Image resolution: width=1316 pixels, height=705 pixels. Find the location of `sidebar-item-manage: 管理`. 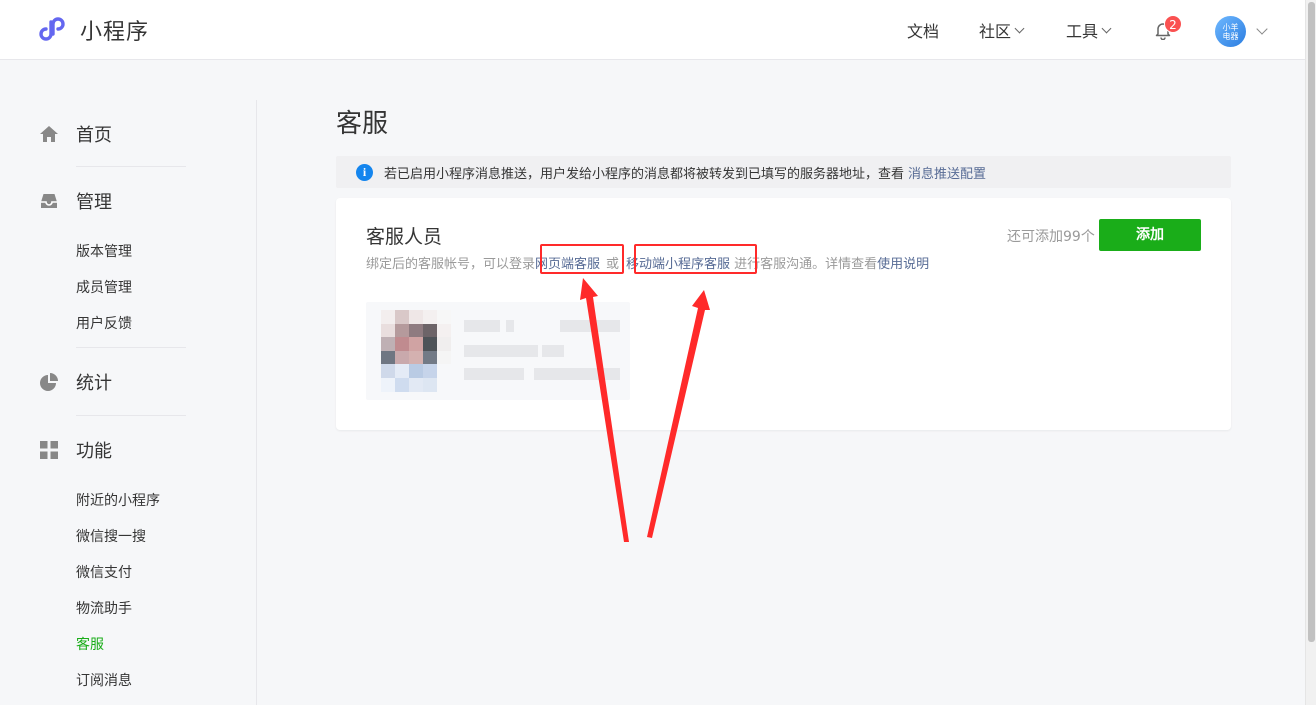

sidebar-item-manage: 管理 is located at coordinates (75, 201).